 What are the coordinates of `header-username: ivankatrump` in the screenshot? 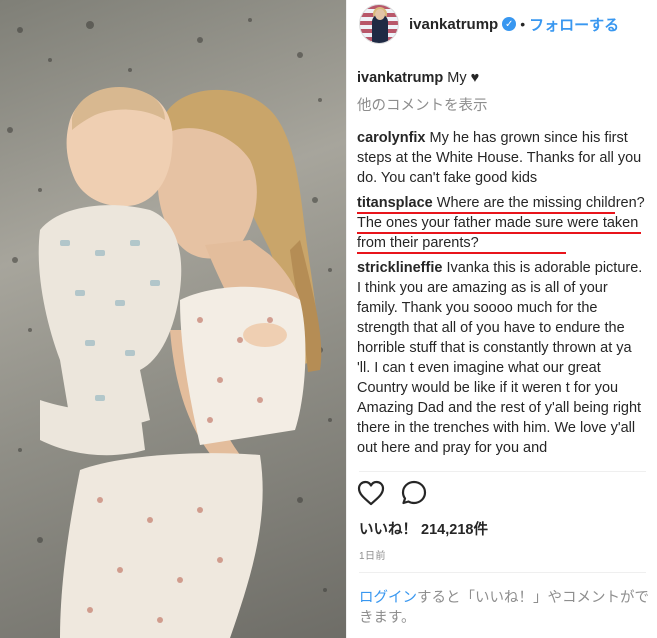 It's located at (453, 24).